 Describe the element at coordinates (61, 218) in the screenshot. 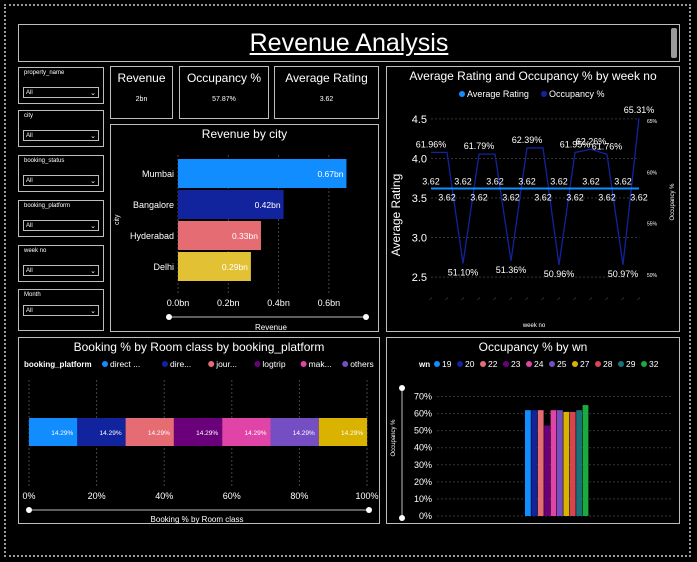

I see `slicer-booking-platform: booking_platform All ⌄` at that location.